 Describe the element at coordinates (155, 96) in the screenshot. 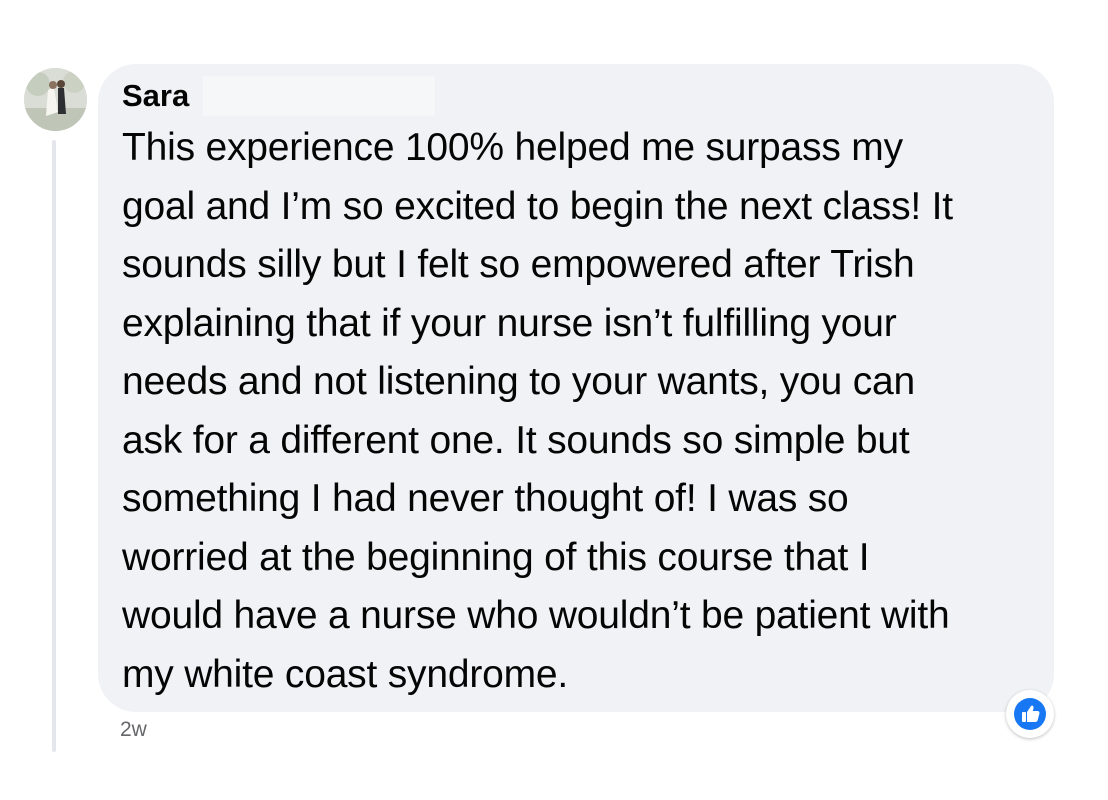

I see `author-name: Sara` at that location.